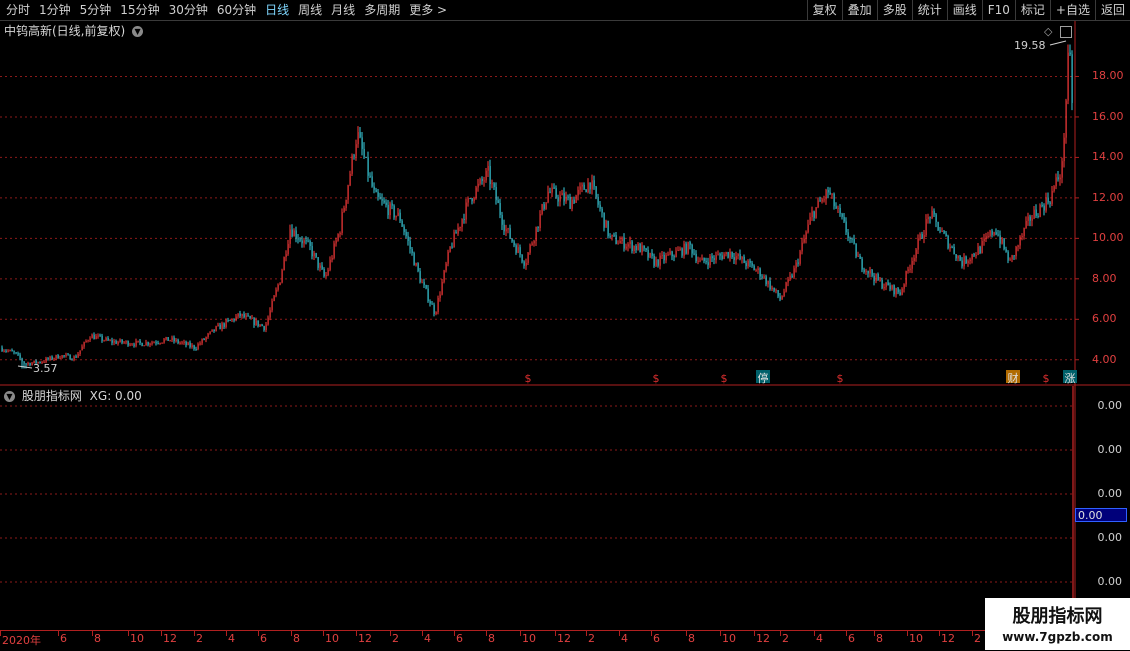 The image size is (1130, 651). What do you see at coordinates (1057, 624) in the screenshot?
I see `watermark: 股朋指标网 www.7gpzb.com` at bounding box center [1057, 624].